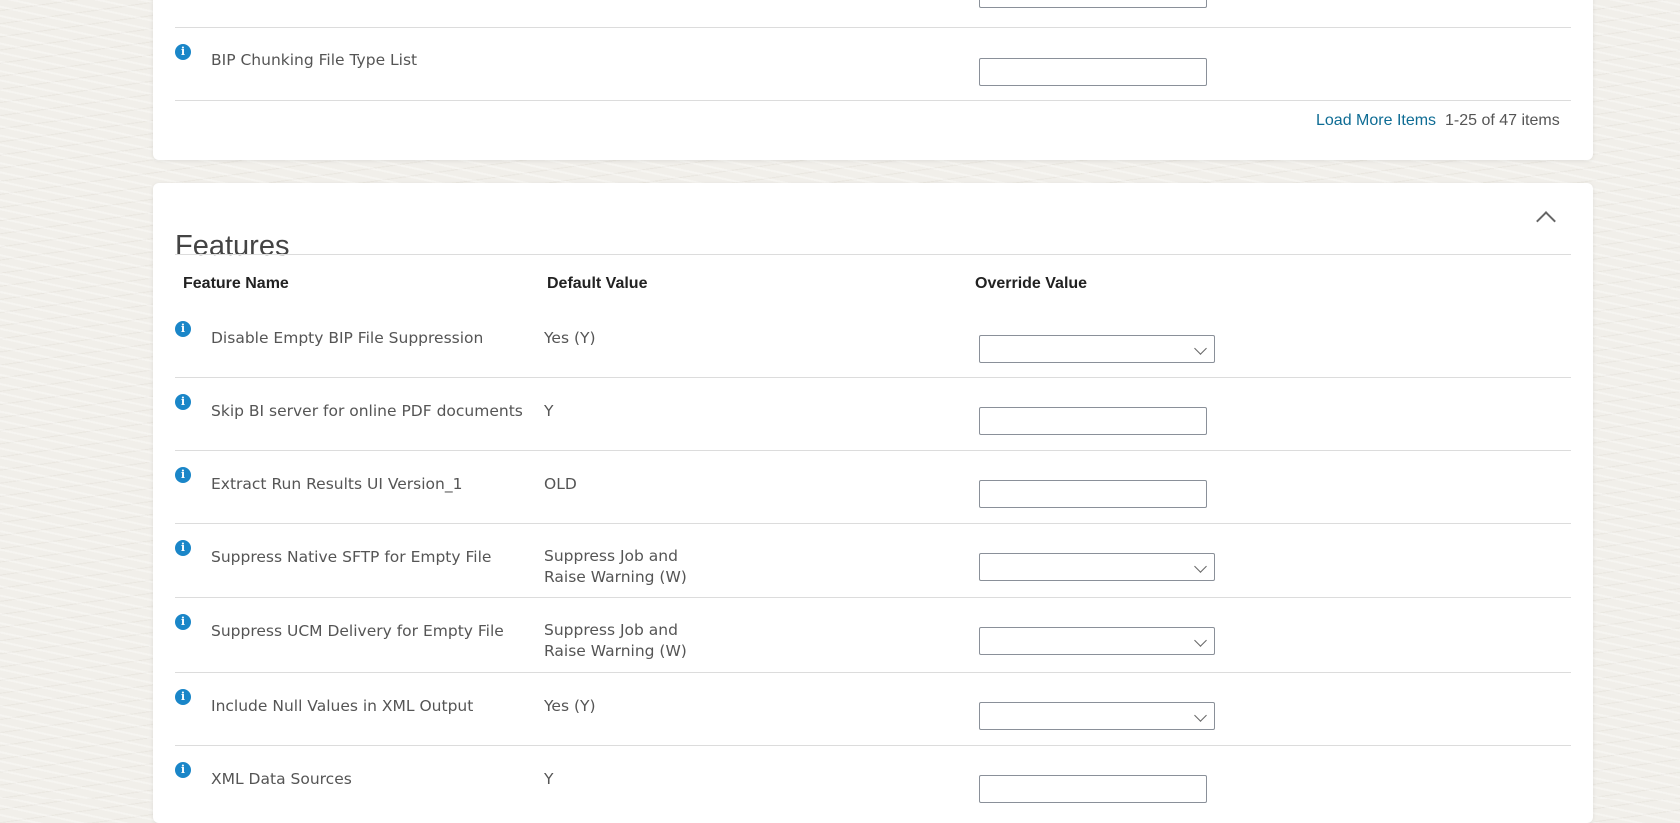  I want to click on feature-name: Suppress UCM Delivery for Empty File, so click(357, 631).